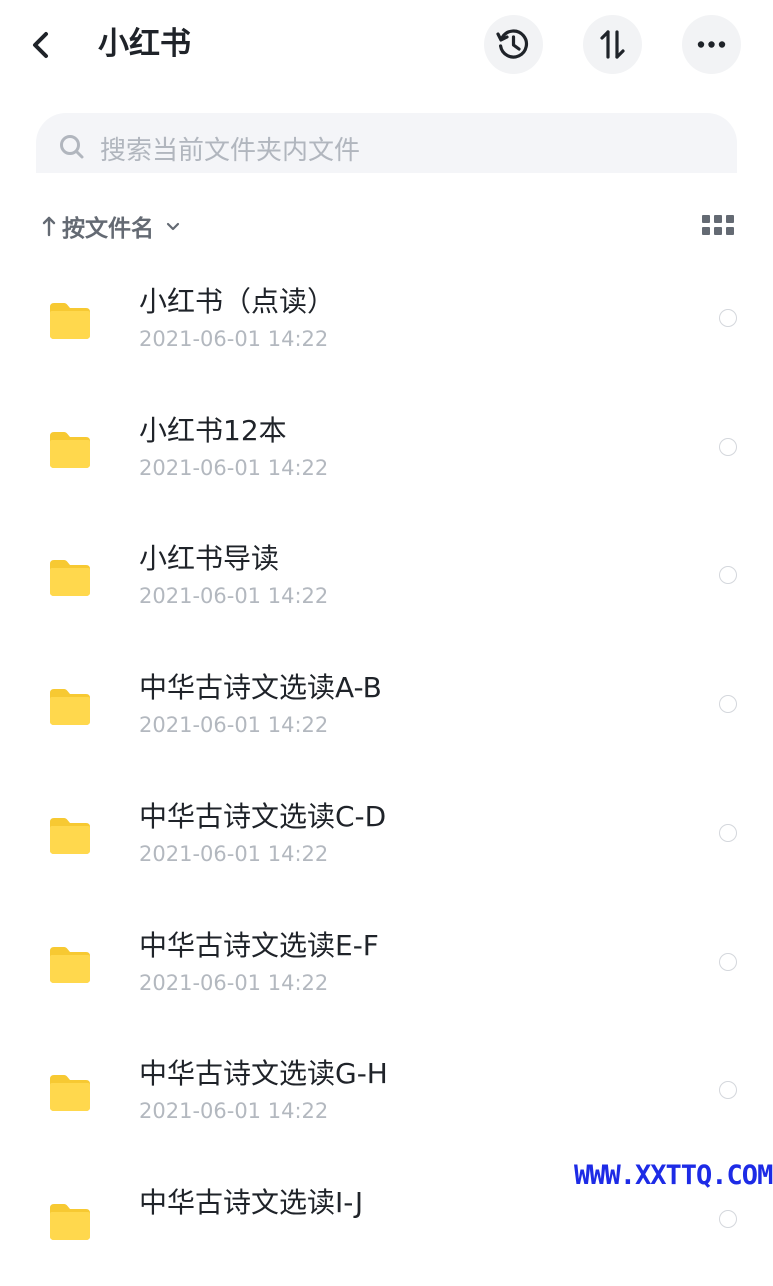  What do you see at coordinates (260, 688) in the screenshot?
I see `file-name: 中华古诗文选读A-B` at bounding box center [260, 688].